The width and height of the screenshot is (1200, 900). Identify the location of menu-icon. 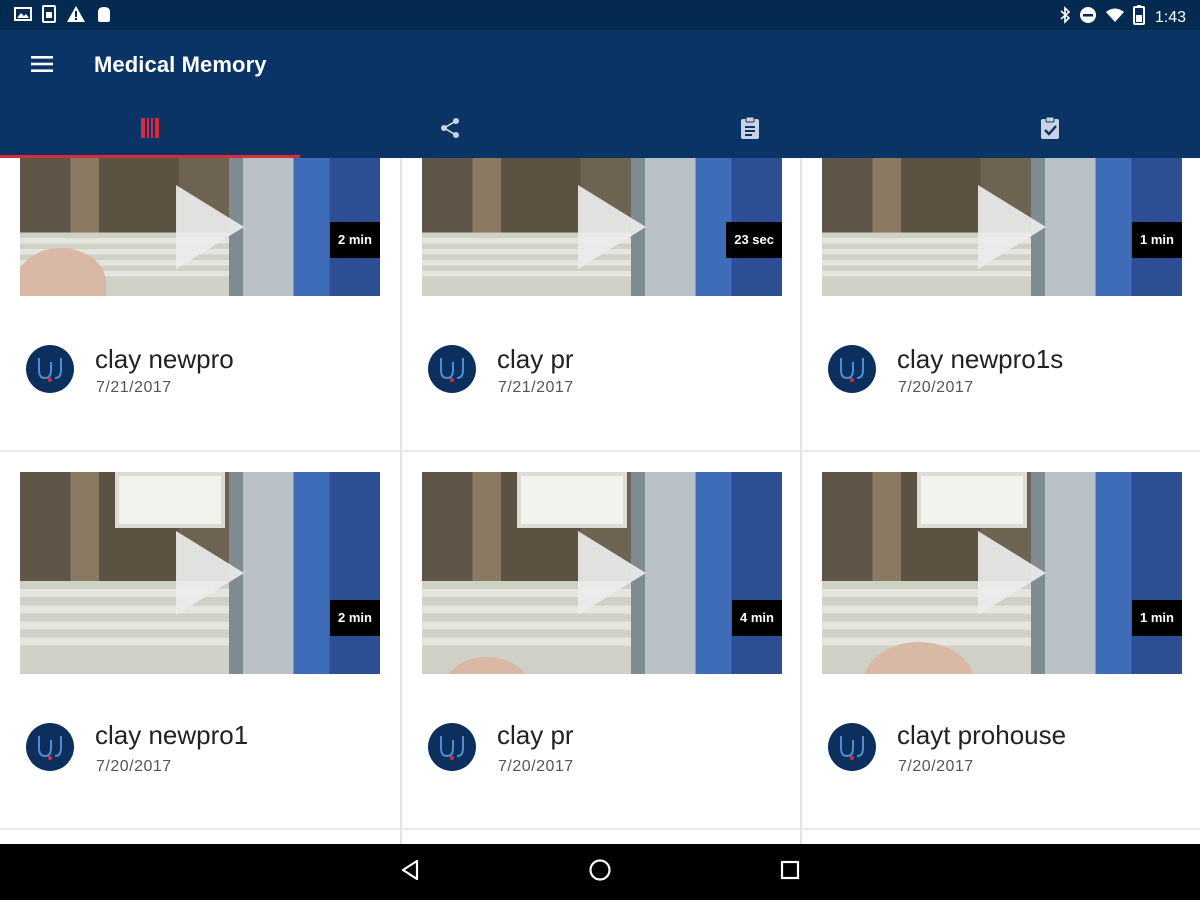
(42, 66).